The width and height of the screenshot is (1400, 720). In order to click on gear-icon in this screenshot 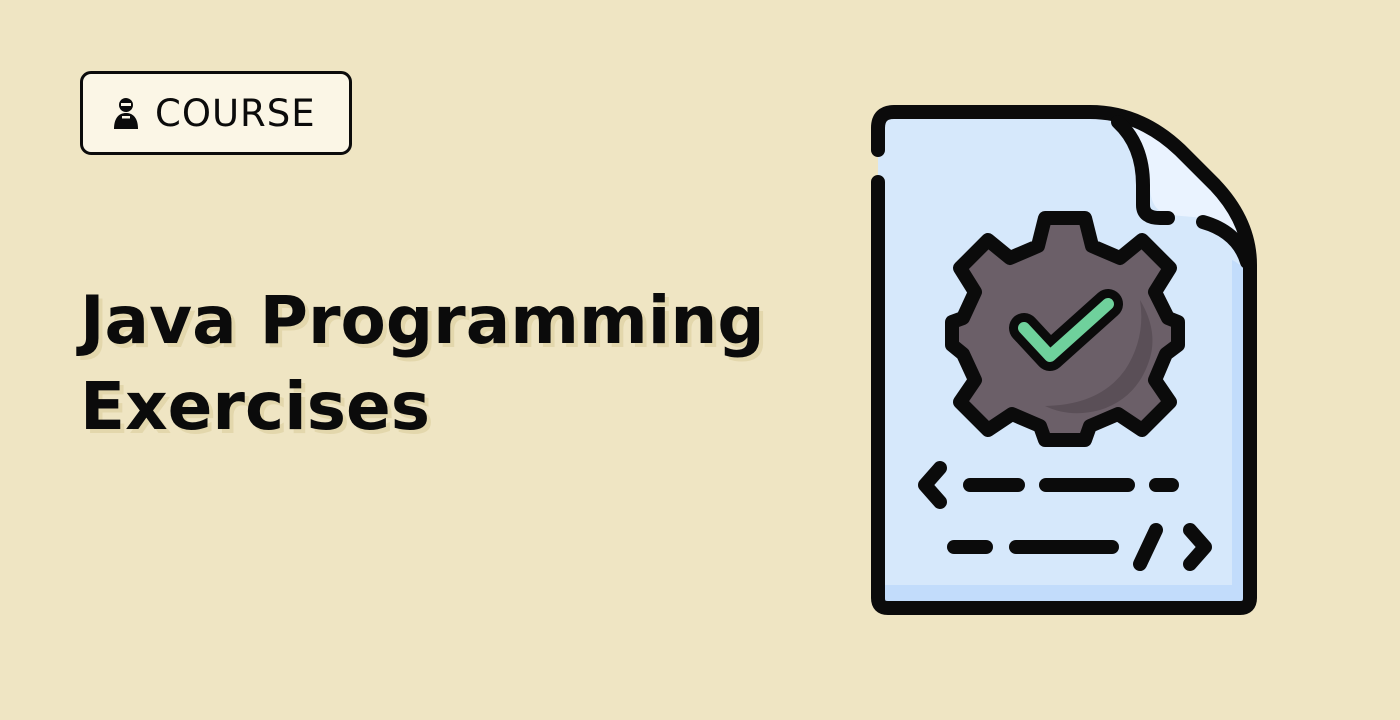, I will do `click(1065, 329)`.